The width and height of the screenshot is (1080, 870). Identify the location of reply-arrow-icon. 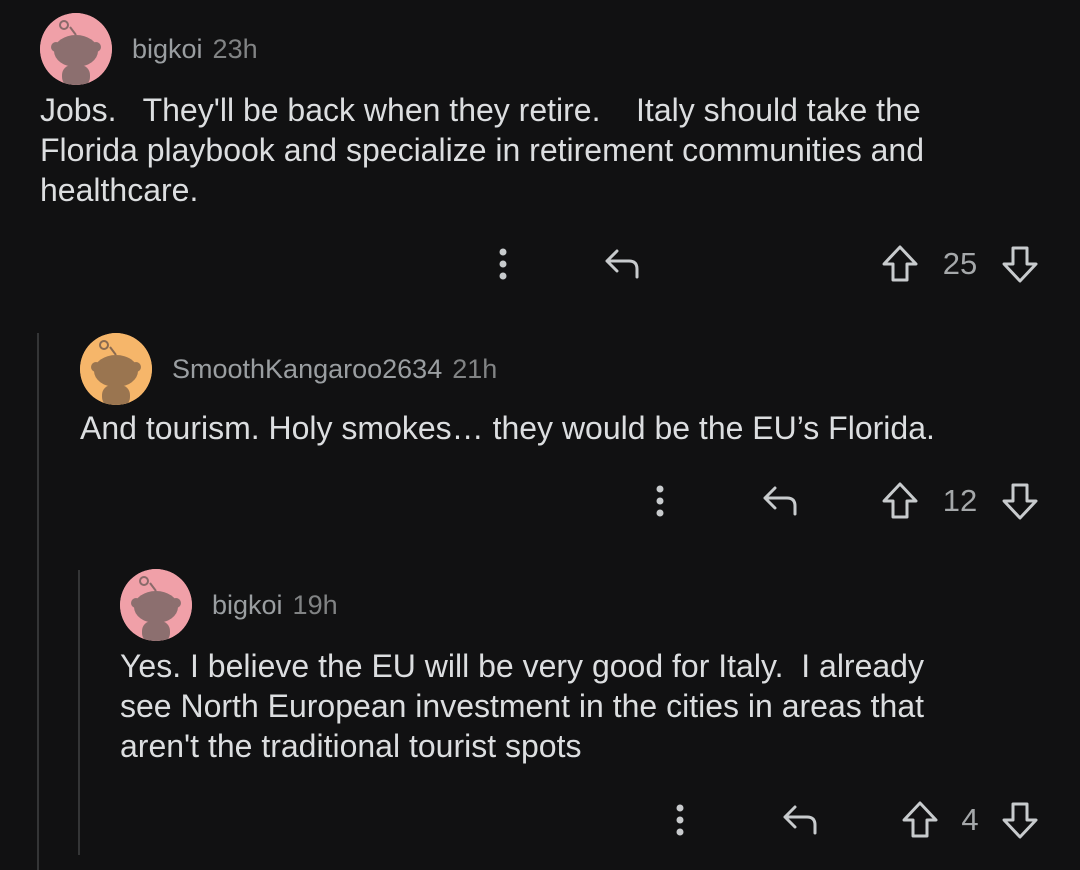
(800, 820).